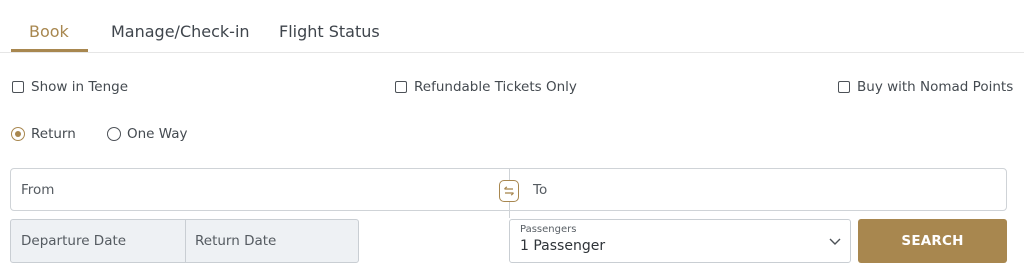 This screenshot has height=272, width=1024. I want to click on from-field: From, so click(37, 190).